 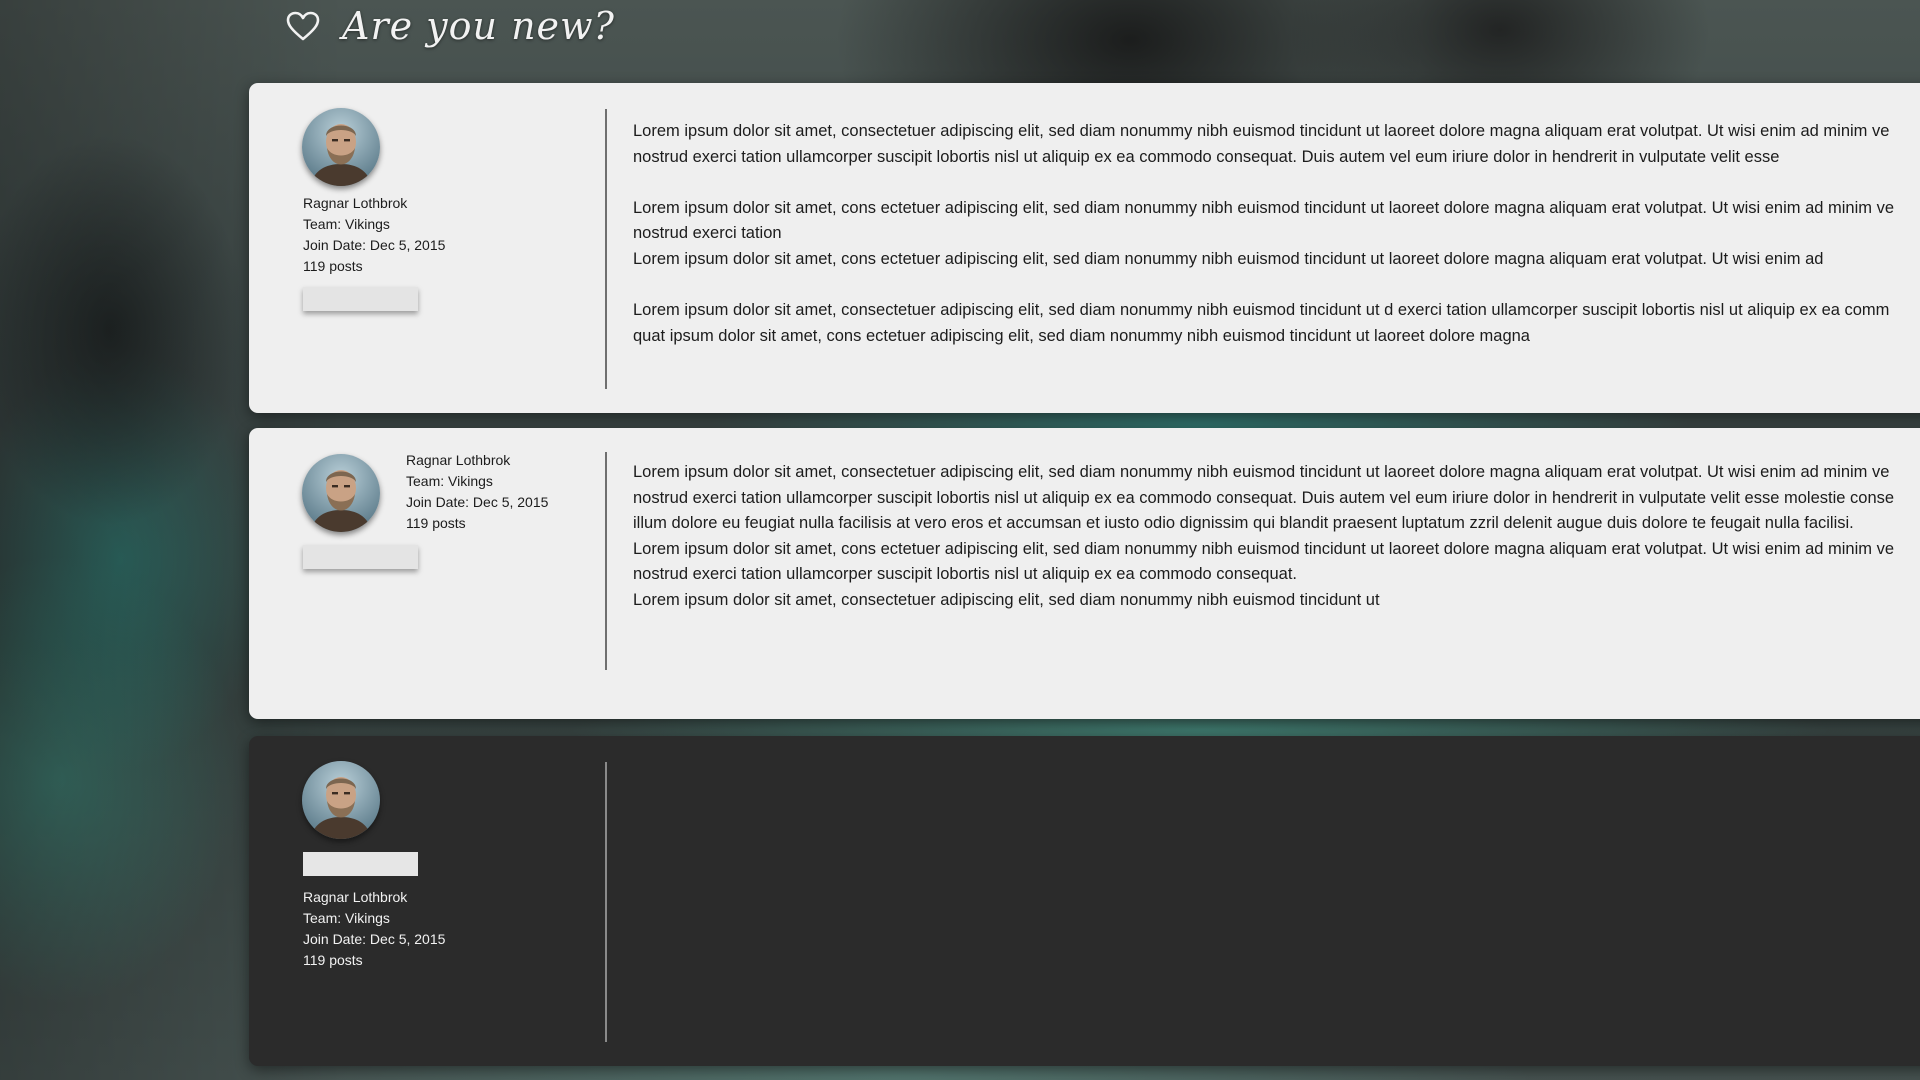 What do you see at coordinates (478, 26) in the screenshot?
I see `page-title: Are you new?` at bounding box center [478, 26].